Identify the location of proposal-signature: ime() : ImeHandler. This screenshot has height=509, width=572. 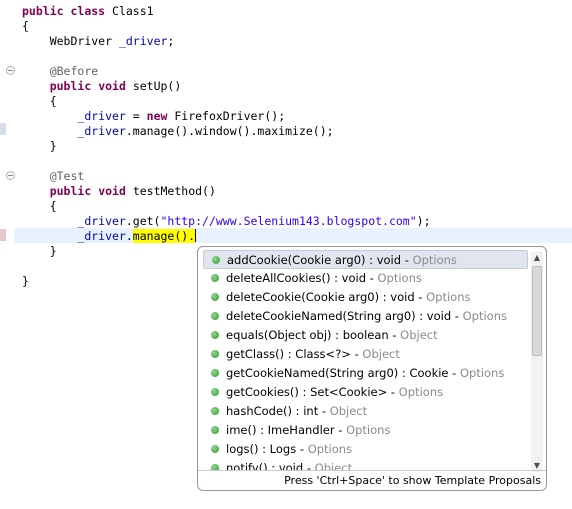
(280, 430).